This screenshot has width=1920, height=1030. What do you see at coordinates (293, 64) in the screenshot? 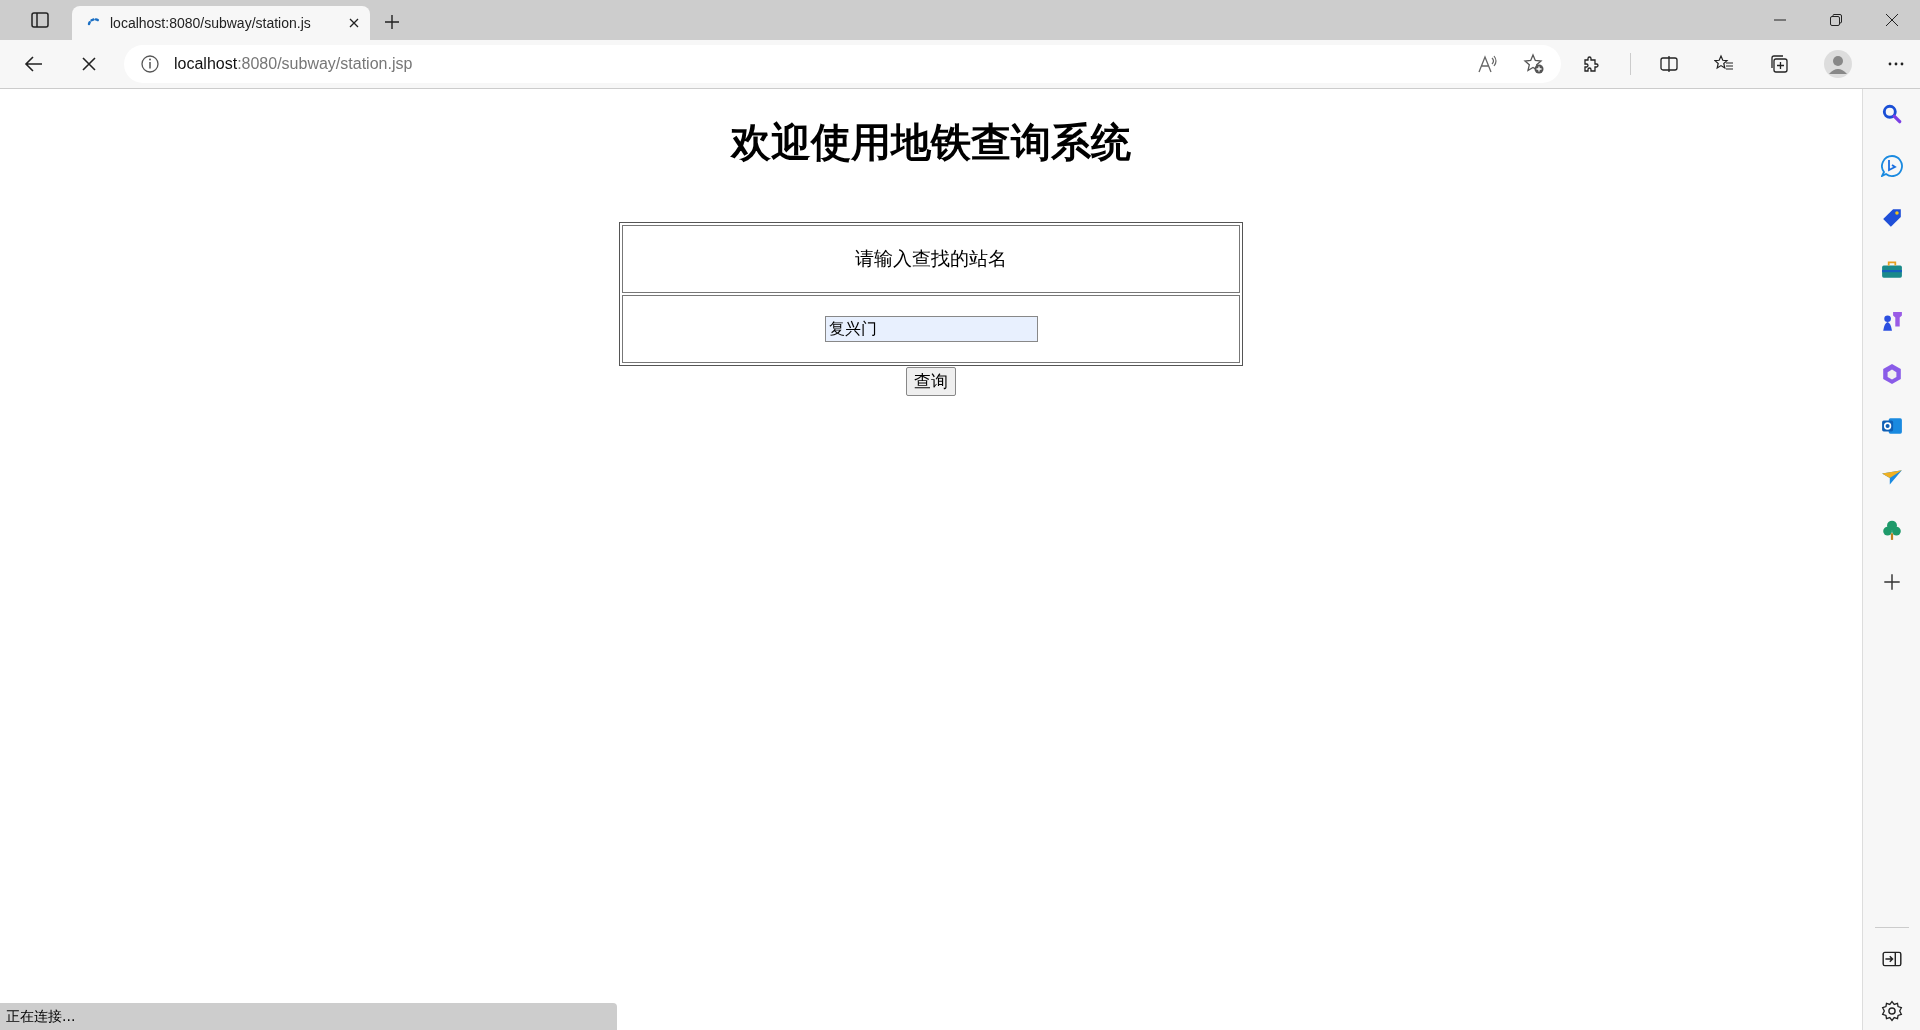
I see `url-text: localhost:8080/subway/station.jsp` at bounding box center [293, 64].